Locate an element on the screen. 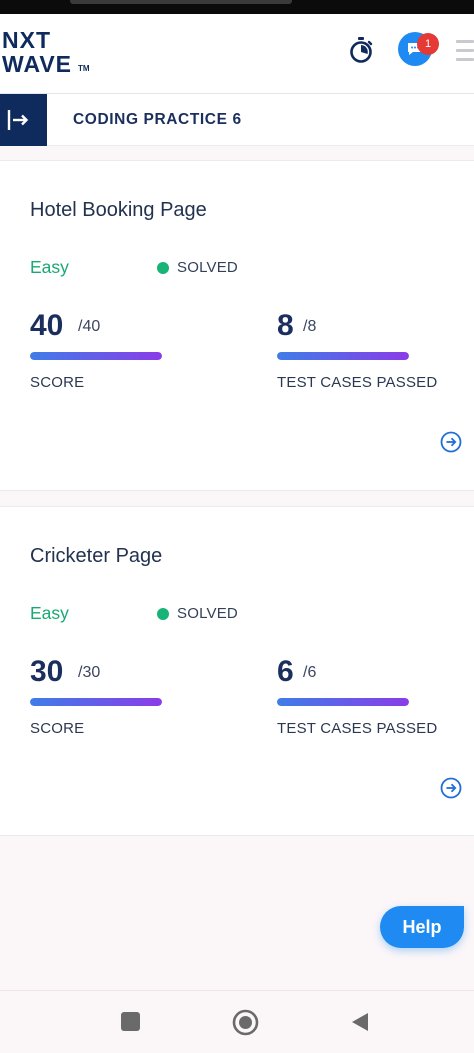  question-title: Hotel Booking Page is located at coordinates (118, 210).